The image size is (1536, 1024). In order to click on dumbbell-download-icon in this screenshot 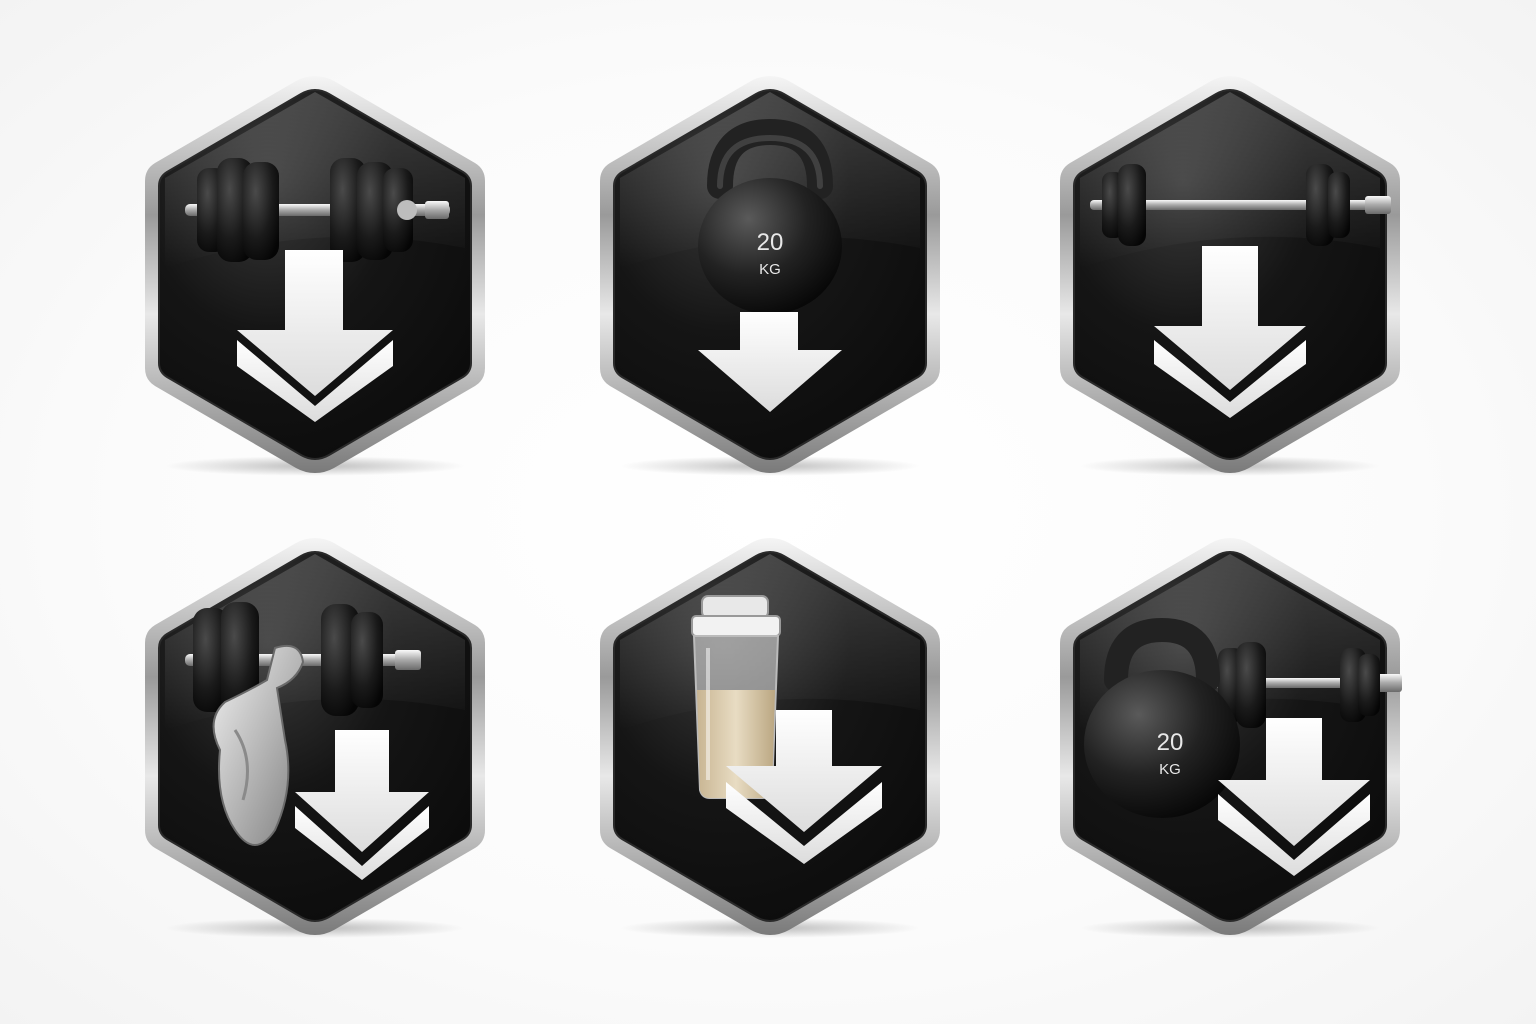, I will do `click(315, 278)`.